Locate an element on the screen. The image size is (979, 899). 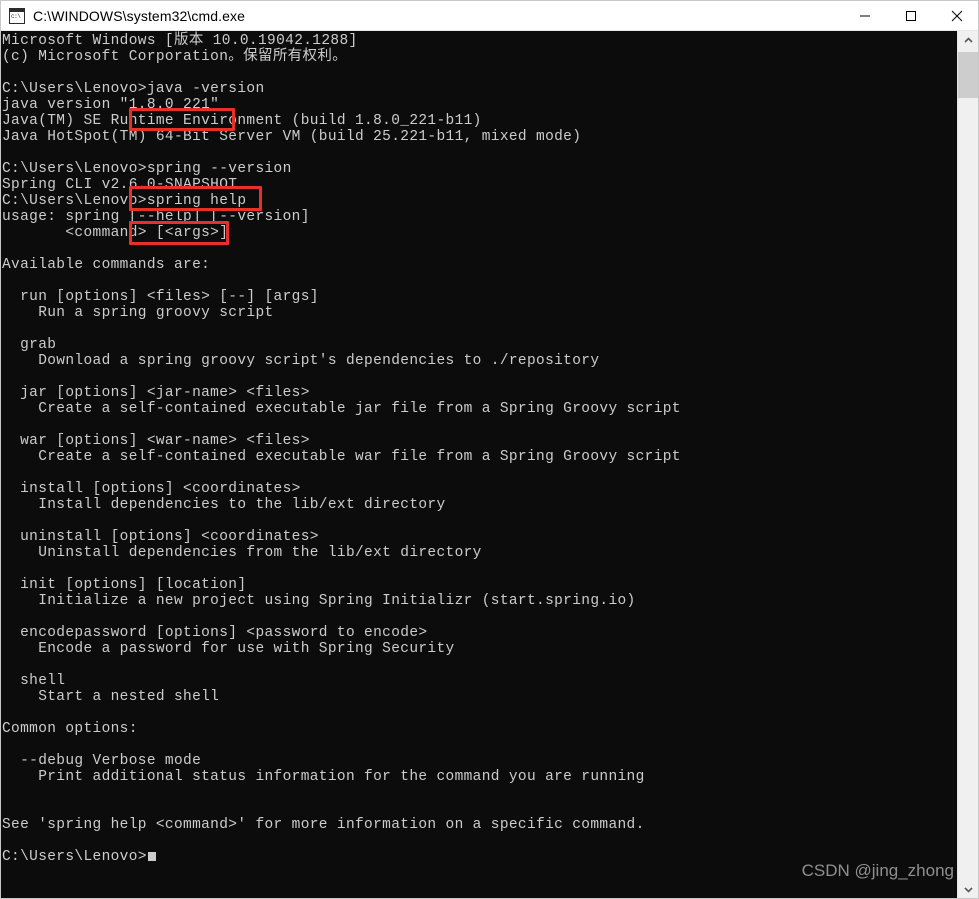
close-button is located at coordinates (956, 16).